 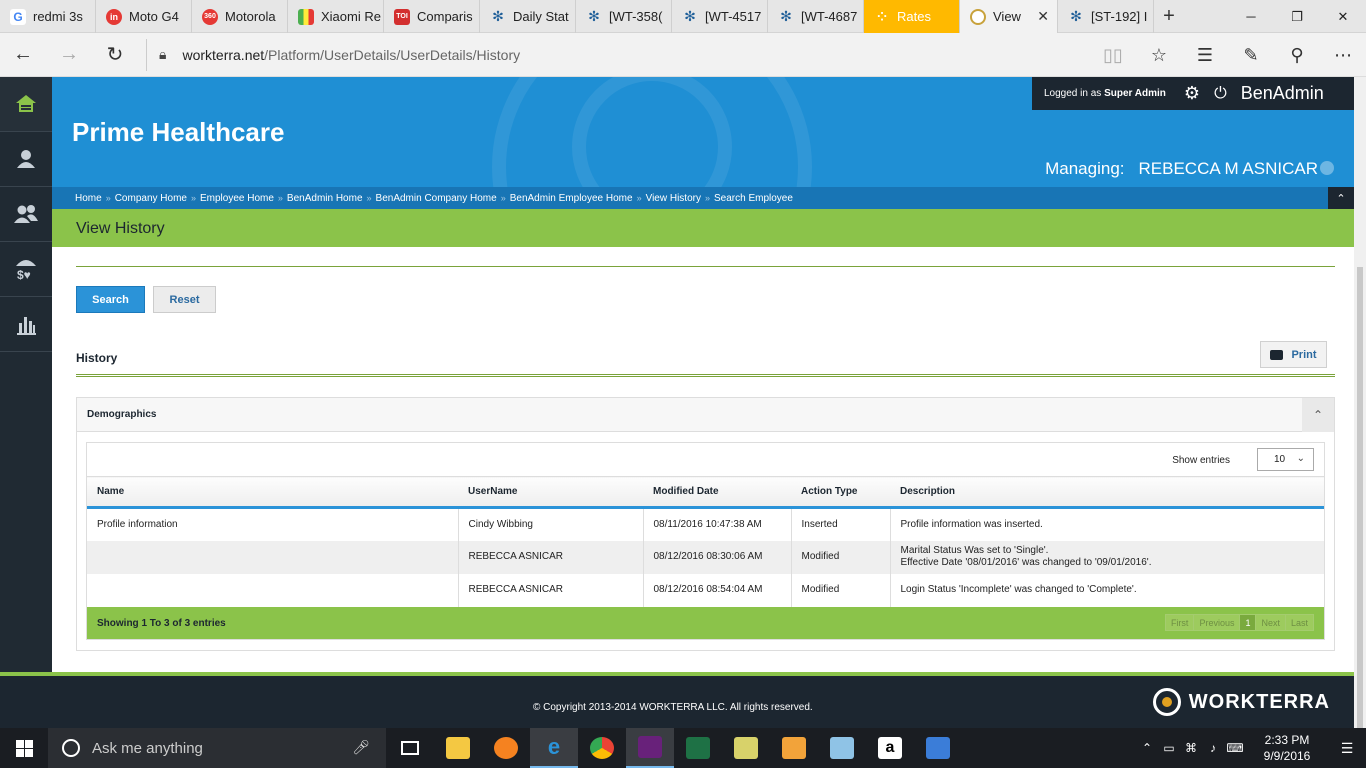 I want to click on column-header-modified-date: Modified Date, so click(x=717, y=492).